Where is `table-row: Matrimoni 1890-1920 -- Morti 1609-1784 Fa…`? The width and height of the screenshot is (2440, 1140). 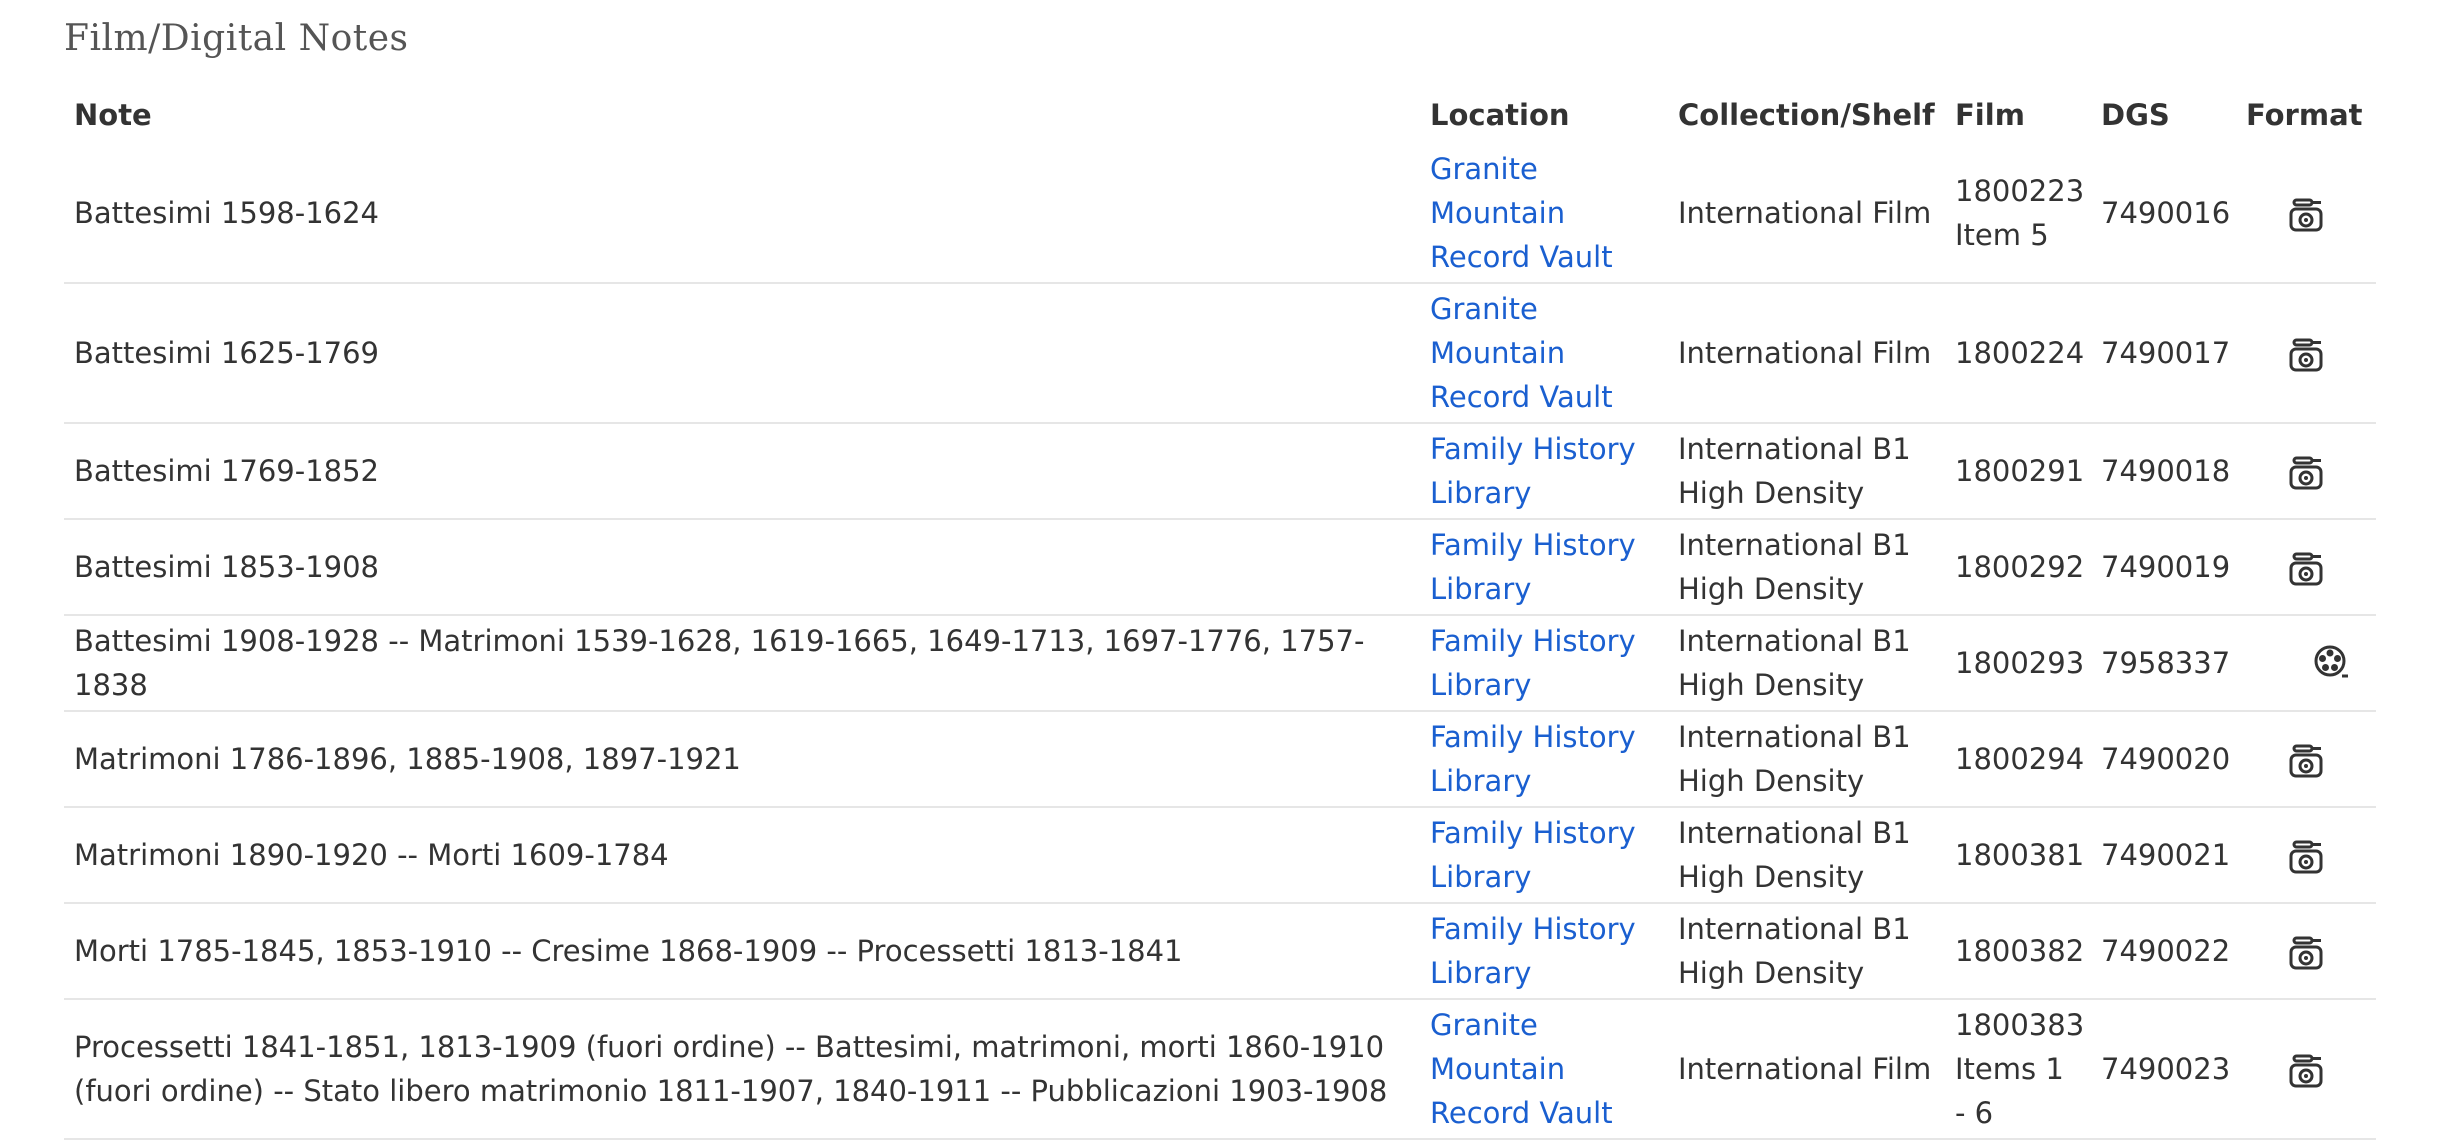 table-row: Matrimoni 1890-1920 -- Morti 1609-1784 Fa… is located at coordinates (1220, 855).